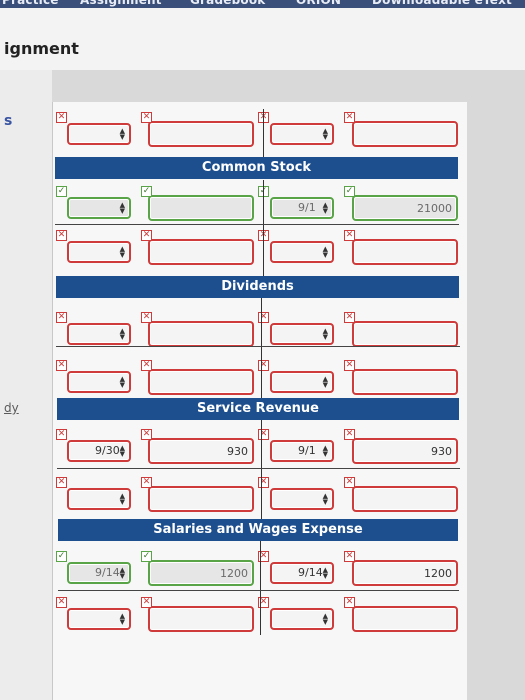 The height and width of the screenshot is (700, 525). I want to click on tab-downloadable-etext: Downloadable eText, so click(442, 4).